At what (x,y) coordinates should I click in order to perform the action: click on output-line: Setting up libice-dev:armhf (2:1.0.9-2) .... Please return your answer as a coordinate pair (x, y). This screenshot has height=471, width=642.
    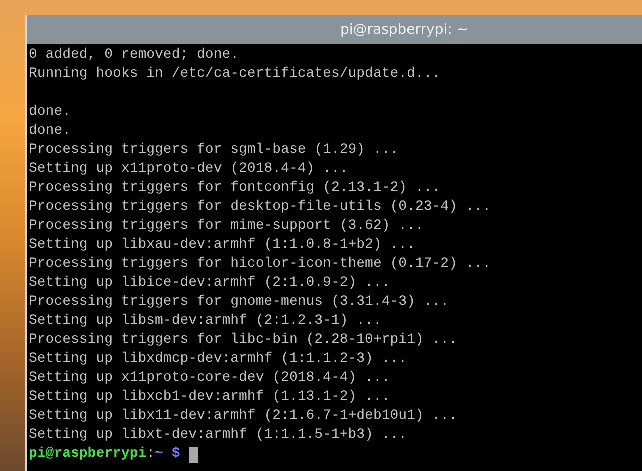
    Looking at the image, I should click on (210, 283).